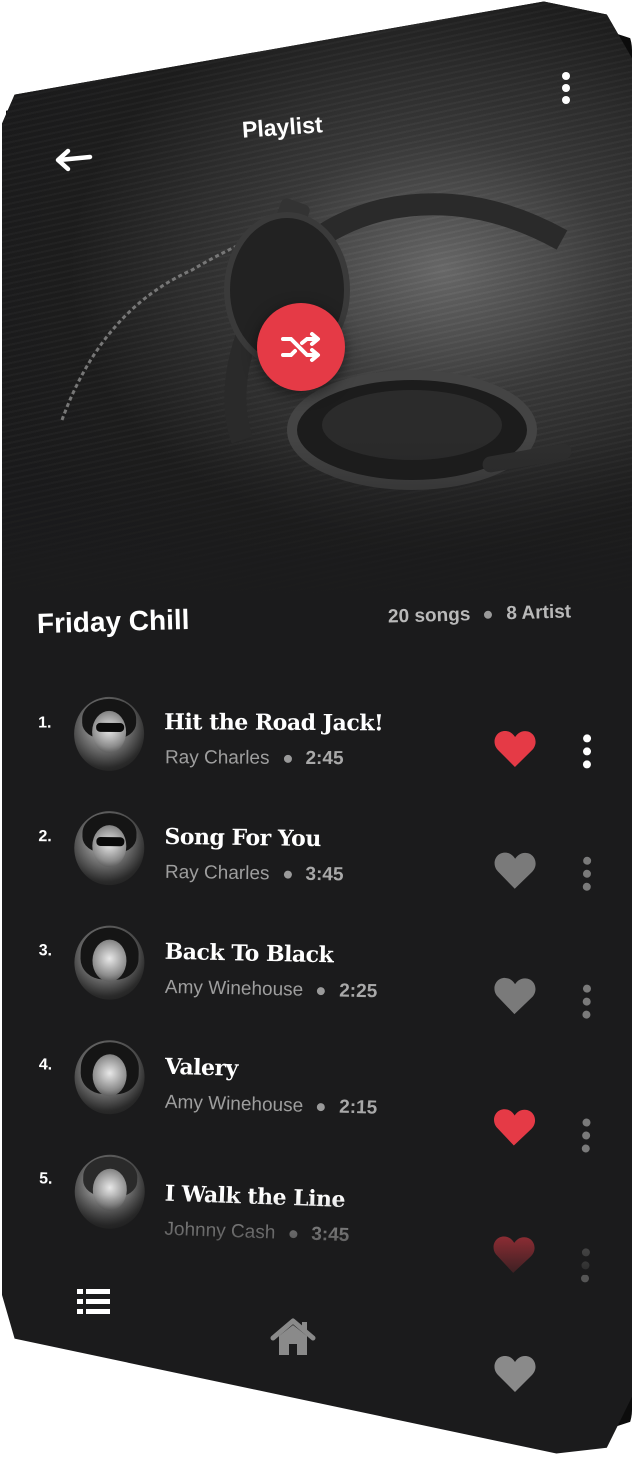 The width and height of the screenshot is (636, 1458). Describe the element at coordinates (317, 1101) in the screenshot. I see `track-row: 4. Valery Amy Winehouse 2:15` at that location.